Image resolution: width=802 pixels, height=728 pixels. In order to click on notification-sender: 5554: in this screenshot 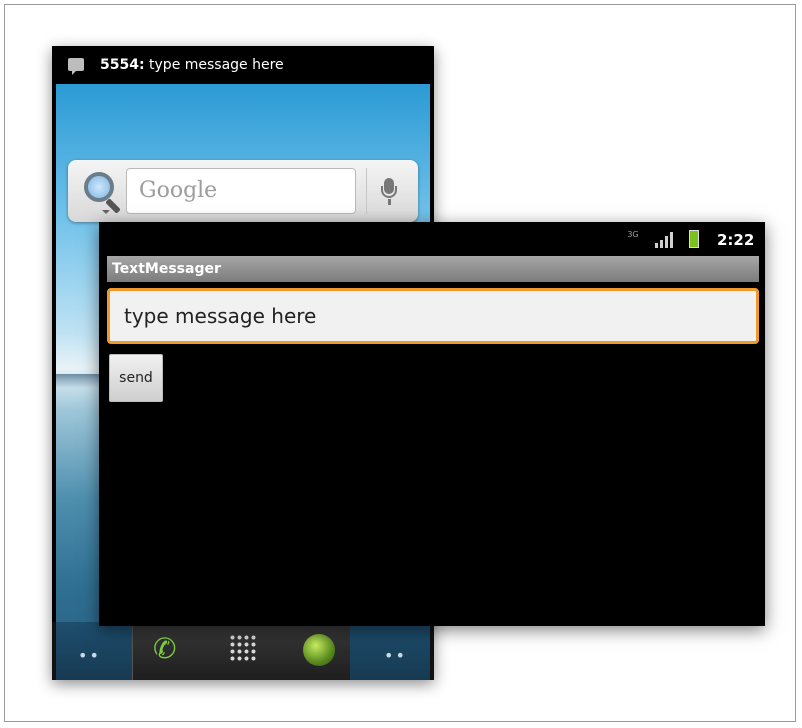, I will do `click(122, 65)`.